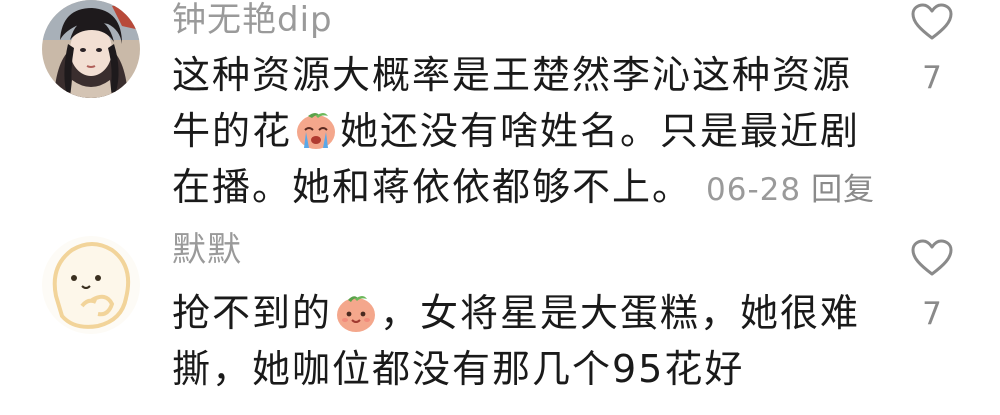 The width and height of the screenshot is (1000, 415). I want to click on comment-meta: 06-28 回复, so click(790, 190).